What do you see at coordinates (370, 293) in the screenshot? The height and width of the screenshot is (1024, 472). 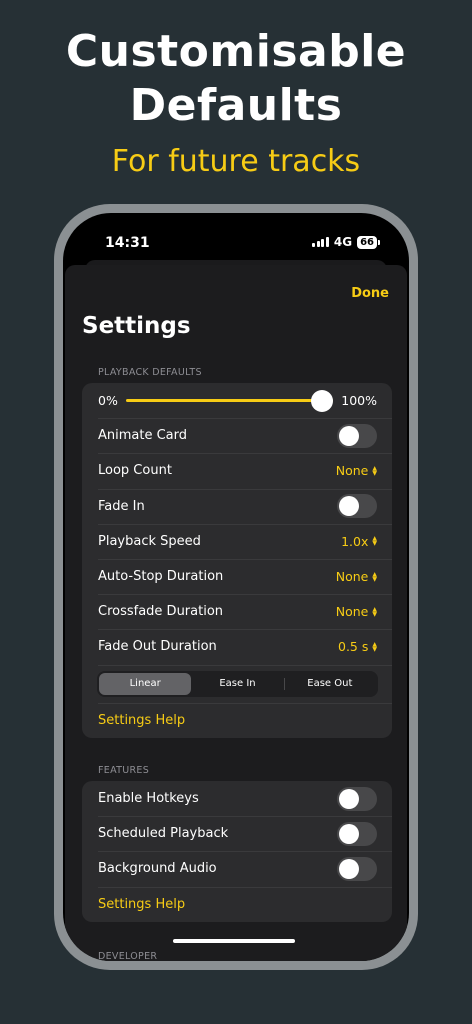 I see `done-button: Done` at bounding box center [370, 293].